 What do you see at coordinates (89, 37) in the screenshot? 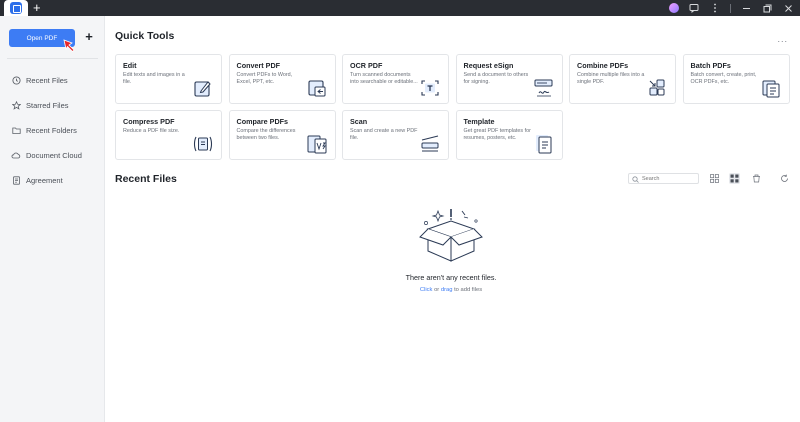
I see `add-button: +` at bounding box center [89, 37].